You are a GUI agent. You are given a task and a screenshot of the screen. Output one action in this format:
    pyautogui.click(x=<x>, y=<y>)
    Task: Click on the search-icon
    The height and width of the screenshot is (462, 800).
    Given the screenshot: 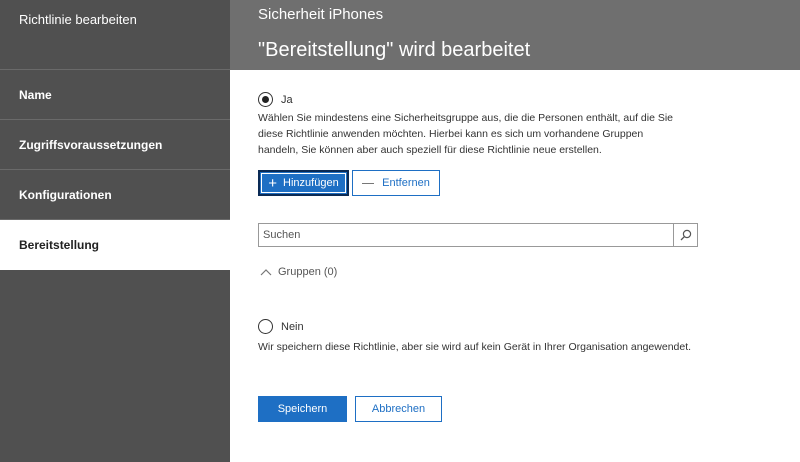 What is the action you would take?
    pyautogui.click(x=685, y=235)
    